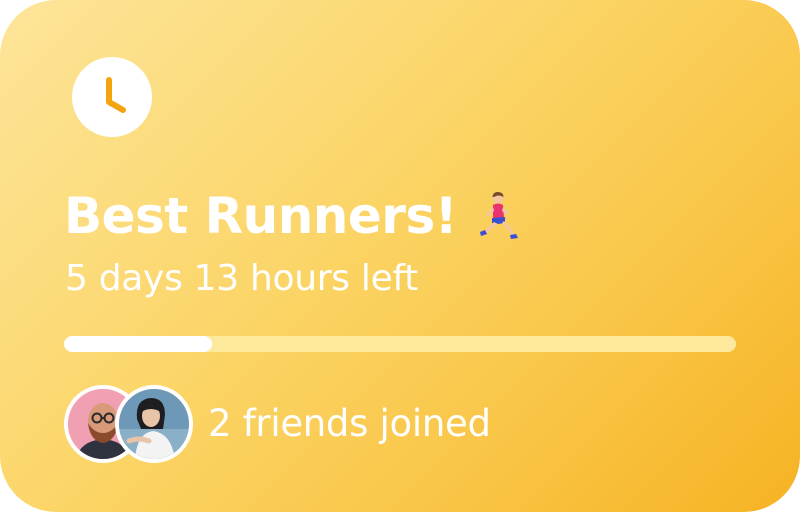 This screenshot has width=800, height=512. Describe the element at coordinates (138, 344) in the screenshot. I see `progress-fill` at that location.